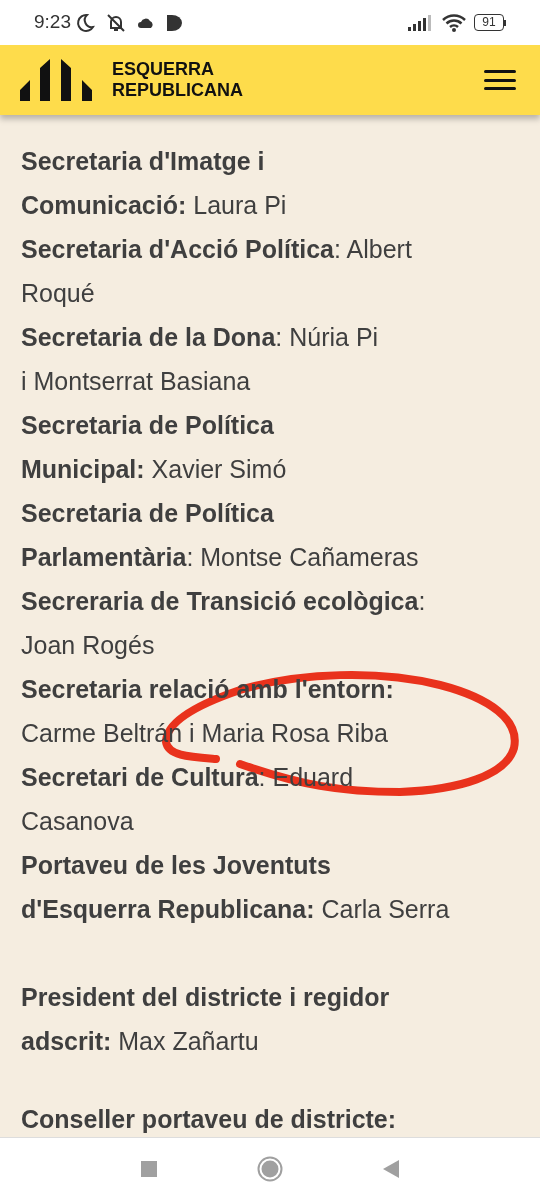  Describe the element at coordinates (236, 909) in the screenshot. I see `text-line: d'Esquerra Republicana: Carla Serra` at that location.